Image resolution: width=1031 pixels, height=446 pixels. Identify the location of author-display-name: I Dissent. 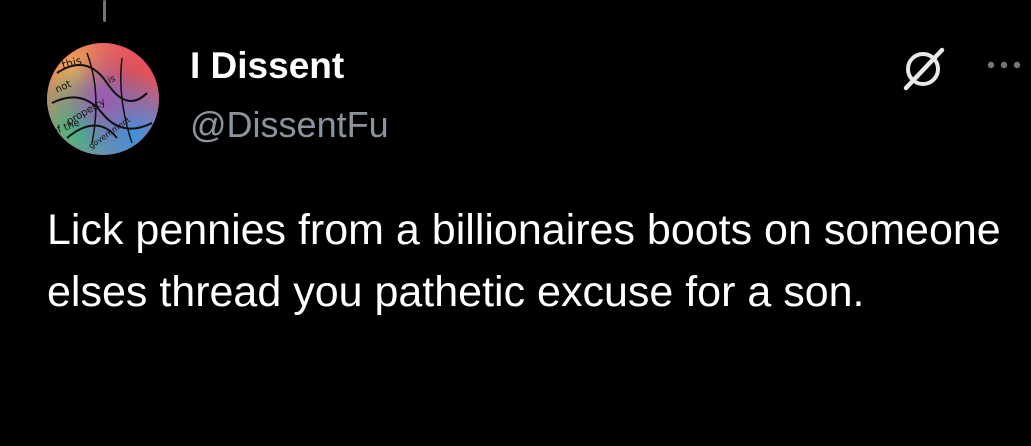
(267, 66).